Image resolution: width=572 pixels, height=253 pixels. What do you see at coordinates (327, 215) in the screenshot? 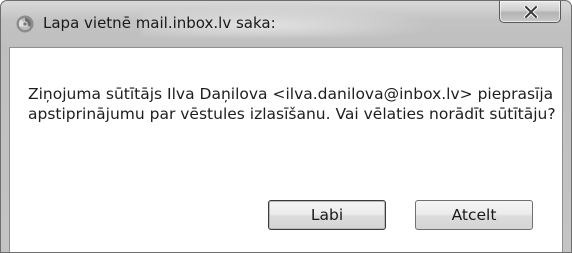
I see `ok-button: Labi` at bounding box center [327, 215].